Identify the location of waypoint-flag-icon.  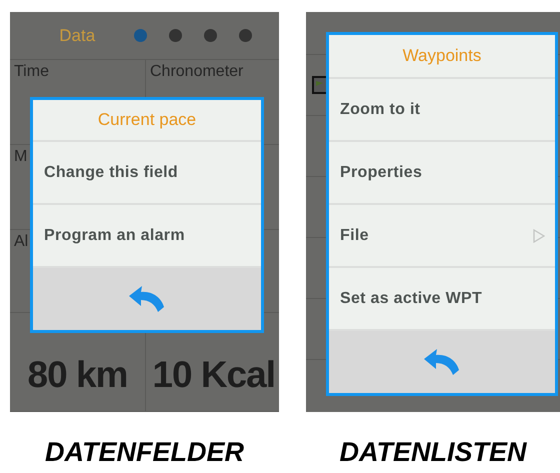
(320, 85).